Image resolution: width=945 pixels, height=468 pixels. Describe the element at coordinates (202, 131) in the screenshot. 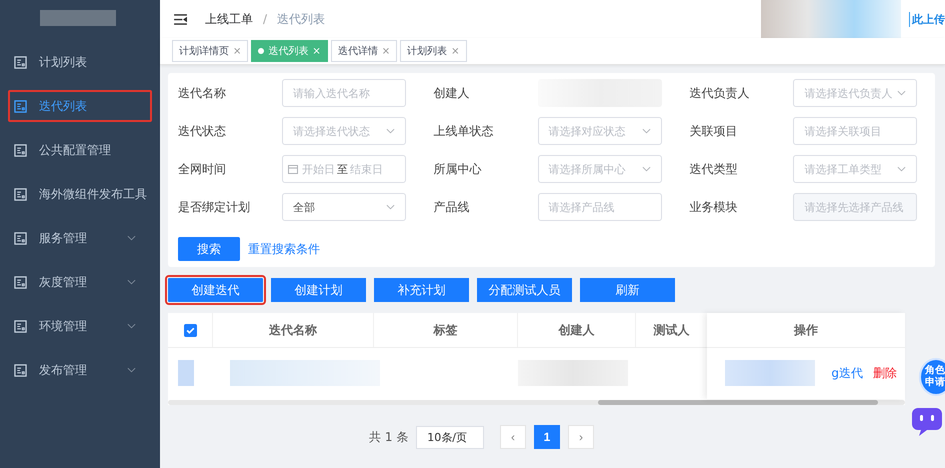

I see `field-label: 迭代状态` at that location.